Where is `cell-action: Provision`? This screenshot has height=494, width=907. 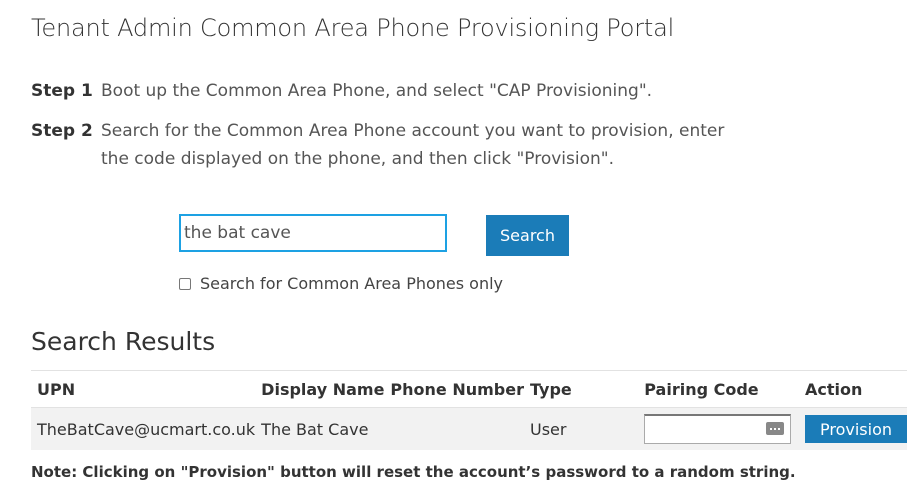 cell-action: Provision is located at coordinates (853, 428).